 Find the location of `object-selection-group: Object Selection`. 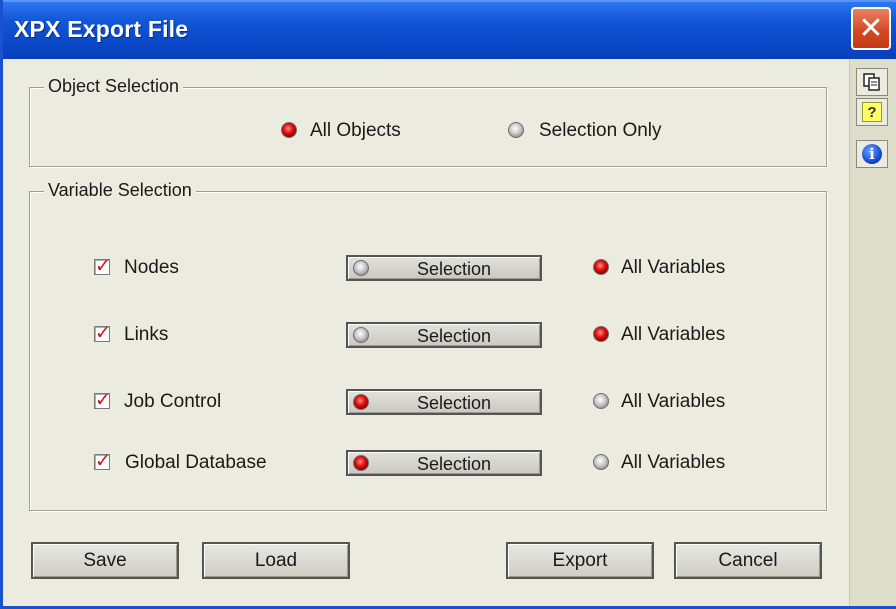

object-selection-group: Object Selection is located at coordinates (428, 121).